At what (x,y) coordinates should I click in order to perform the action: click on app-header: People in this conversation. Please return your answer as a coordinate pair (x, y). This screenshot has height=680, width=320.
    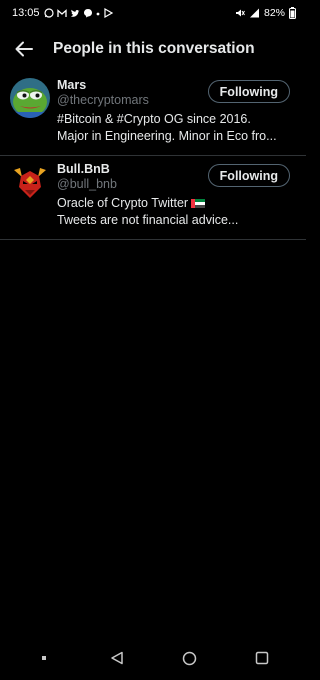
    Looking at the image, I should click on (153, 49).